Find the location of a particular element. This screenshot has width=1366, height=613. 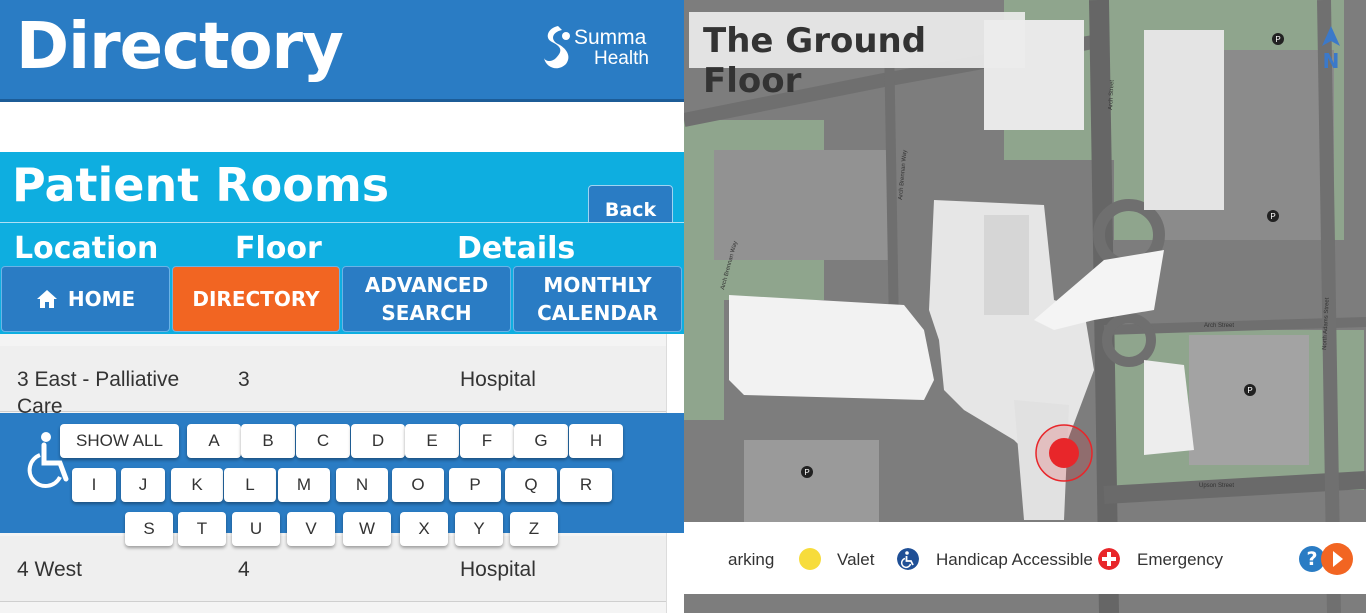

legend-label-valet: Valet is located at coordinates (856, 559).